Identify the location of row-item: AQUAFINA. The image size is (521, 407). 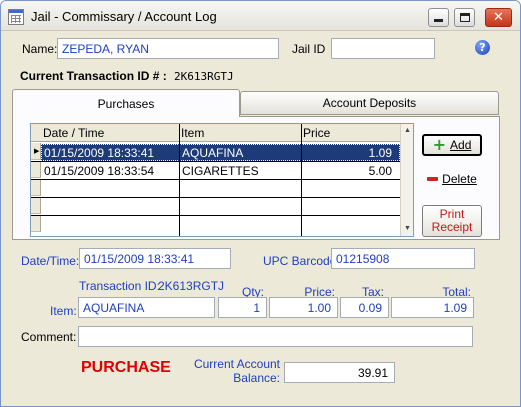
(213, 153).